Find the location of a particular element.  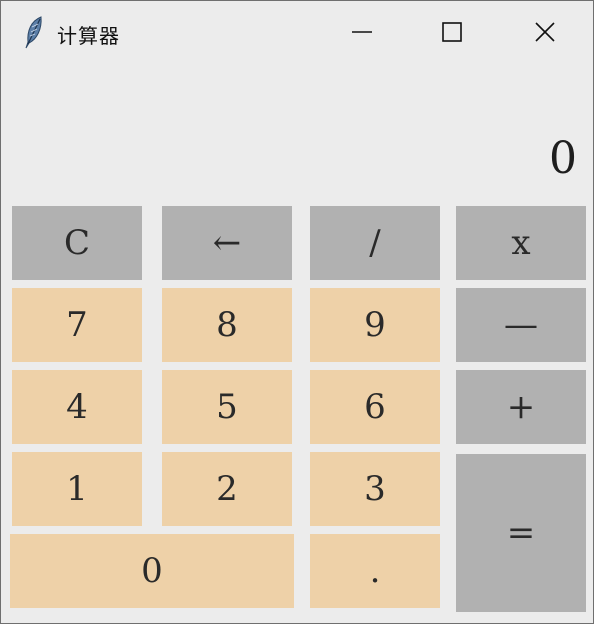

minimize-icon is located at coordinates (362, 32).